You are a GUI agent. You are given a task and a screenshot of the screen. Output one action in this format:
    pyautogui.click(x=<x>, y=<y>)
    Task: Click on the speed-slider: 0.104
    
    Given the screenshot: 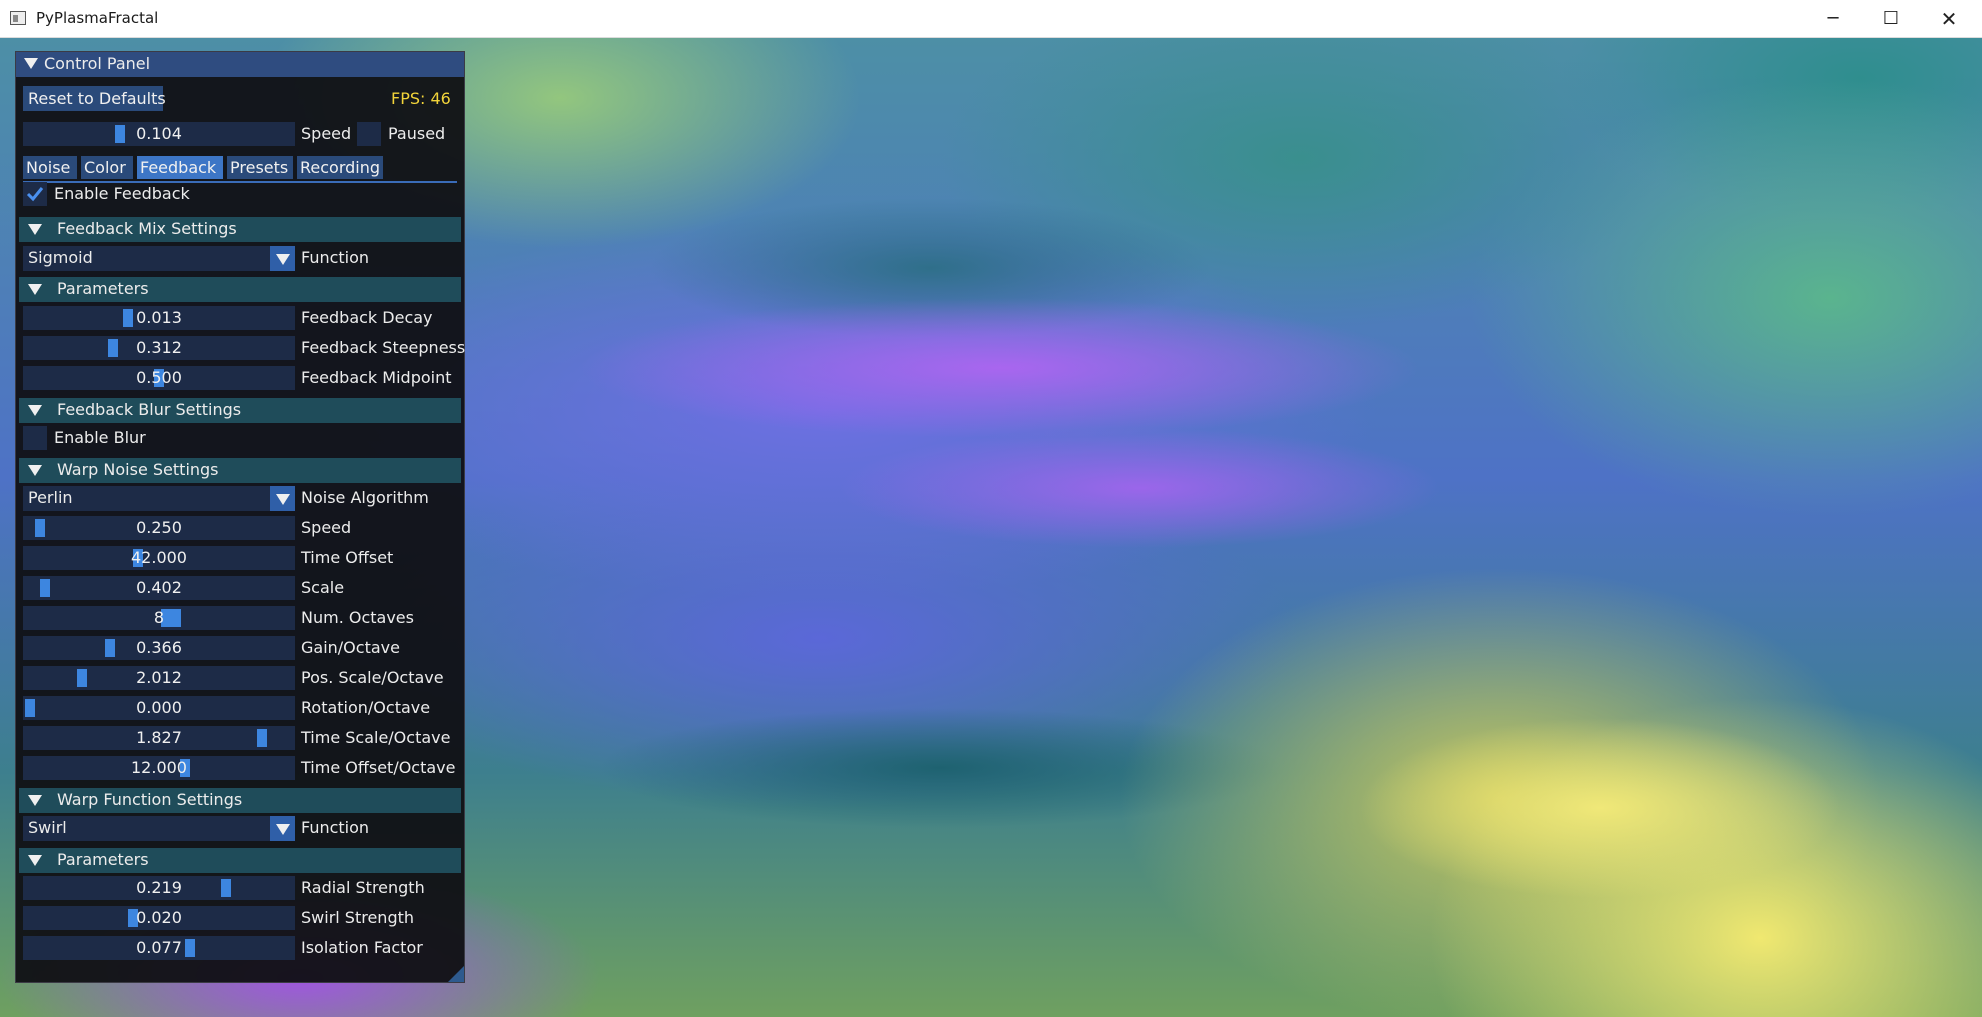 What is the action you would take?
    pyautogui.click(x=159, y=134)
    